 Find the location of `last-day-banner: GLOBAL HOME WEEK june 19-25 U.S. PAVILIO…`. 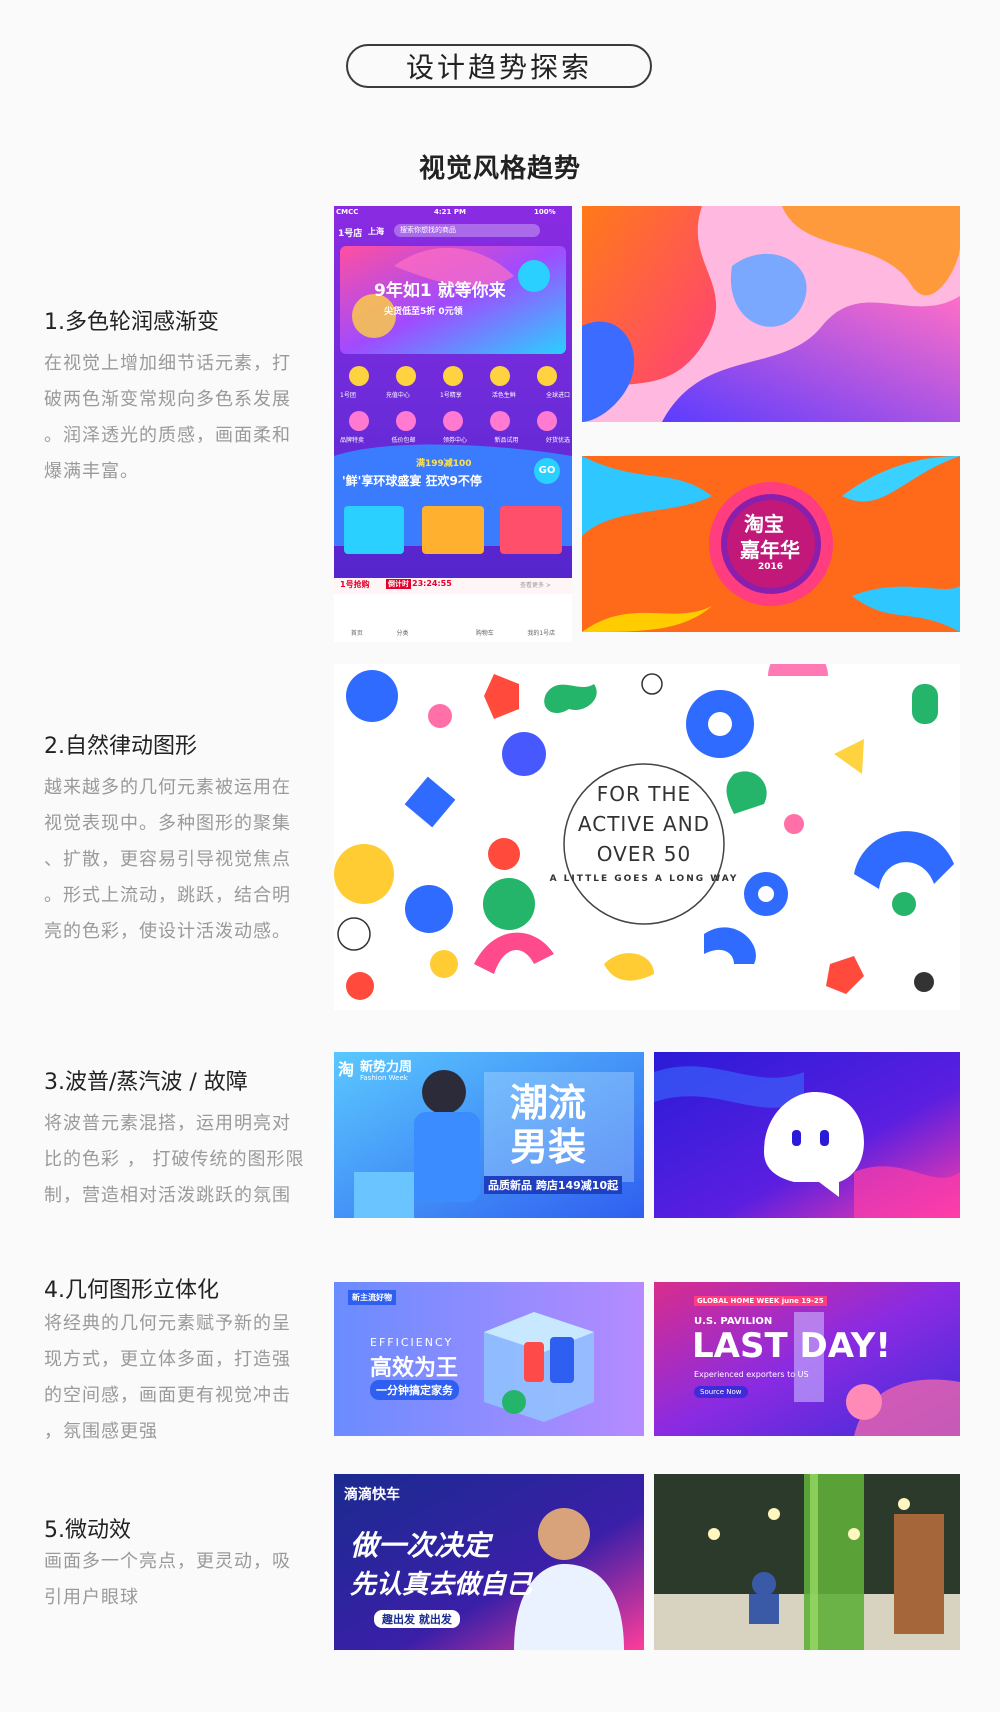

last-day-banner: GLOBAL HOME WEEK june 19-25 U.S. PAVILIO… is located at coordinates (807, 1359).